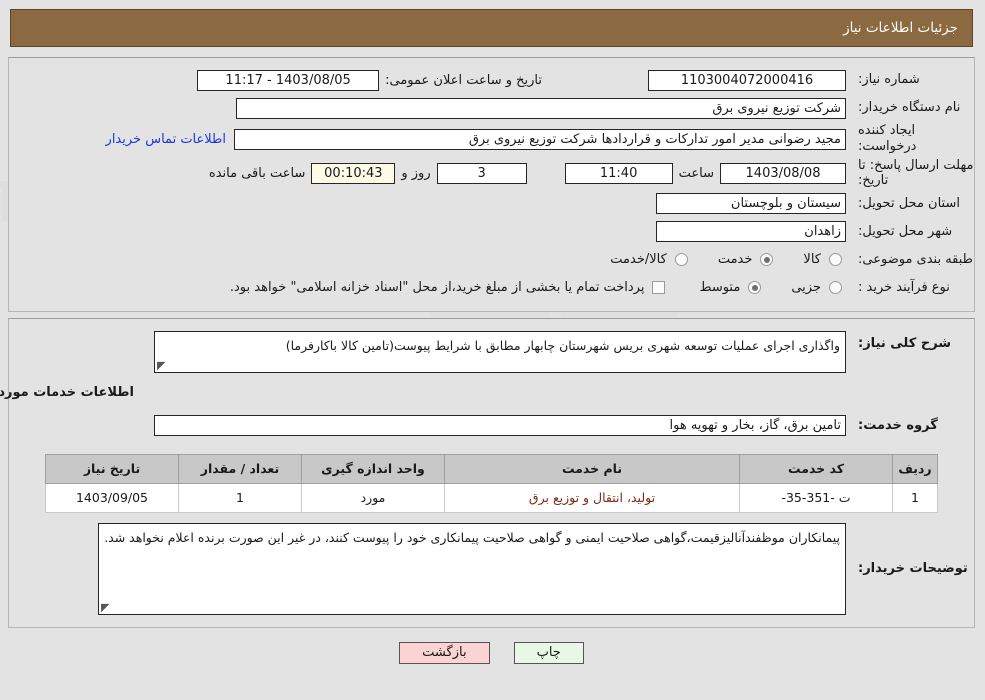 Image resolution: width=985 pixels, height=700 pixels. Describe the element at coordinates (593, 497) in the screenshot. I see `cell-service-name: تولید، انتقال و توزیع برق` at that location.